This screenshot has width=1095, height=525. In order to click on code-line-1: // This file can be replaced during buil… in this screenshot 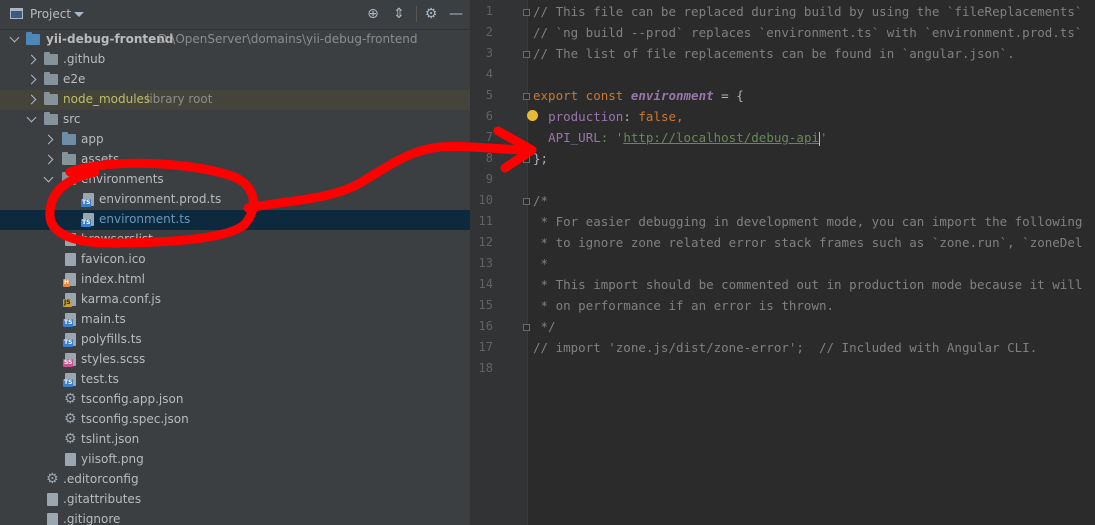, I will do `click(808, 11)`.